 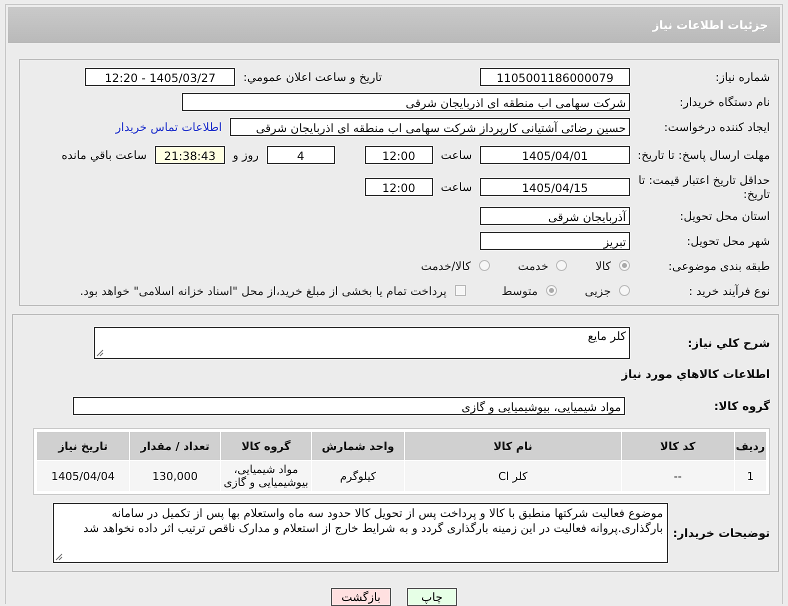 What do you see at coordinates (104, 155) in the screenshot?
I see `remaining-label: ساعت باقي مانده` at bounding box center [104, 155].